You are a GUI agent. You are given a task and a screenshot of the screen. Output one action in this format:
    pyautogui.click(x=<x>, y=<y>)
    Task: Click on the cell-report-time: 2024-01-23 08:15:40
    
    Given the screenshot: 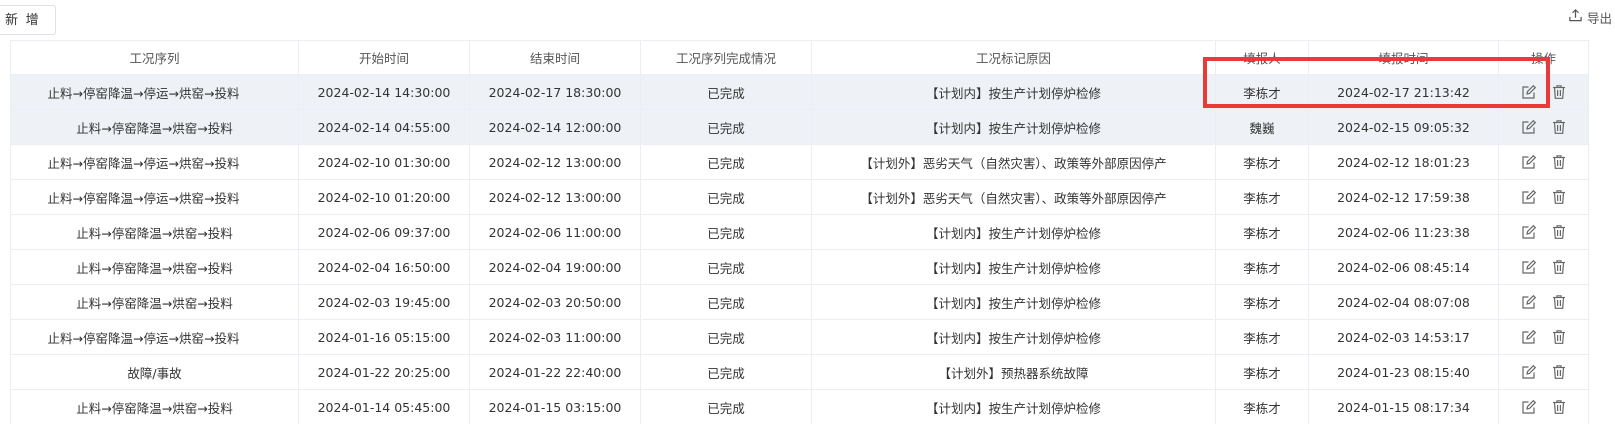 What is the action you would take?
    pyautogui.click(x=1403, y=372)
    